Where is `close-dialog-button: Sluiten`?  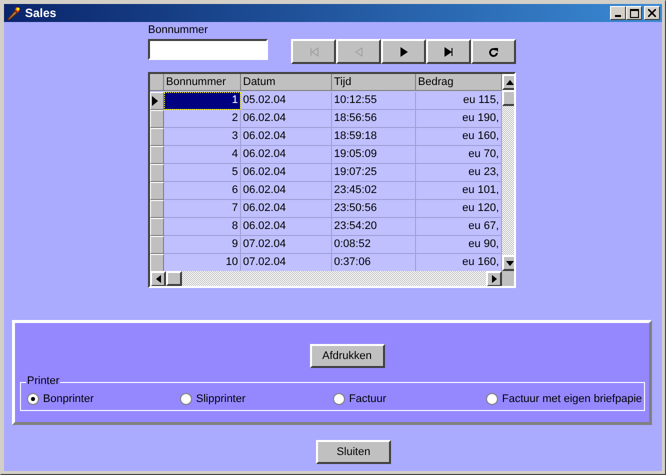
close-dialog-button: Sluiten is located at coordinates (353, 452).